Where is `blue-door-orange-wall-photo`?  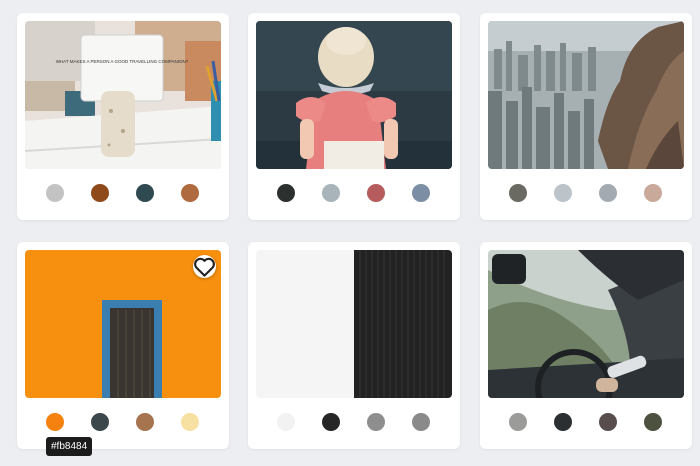
blue-door-orange-wall-photo is located at coordinates (123, 324).